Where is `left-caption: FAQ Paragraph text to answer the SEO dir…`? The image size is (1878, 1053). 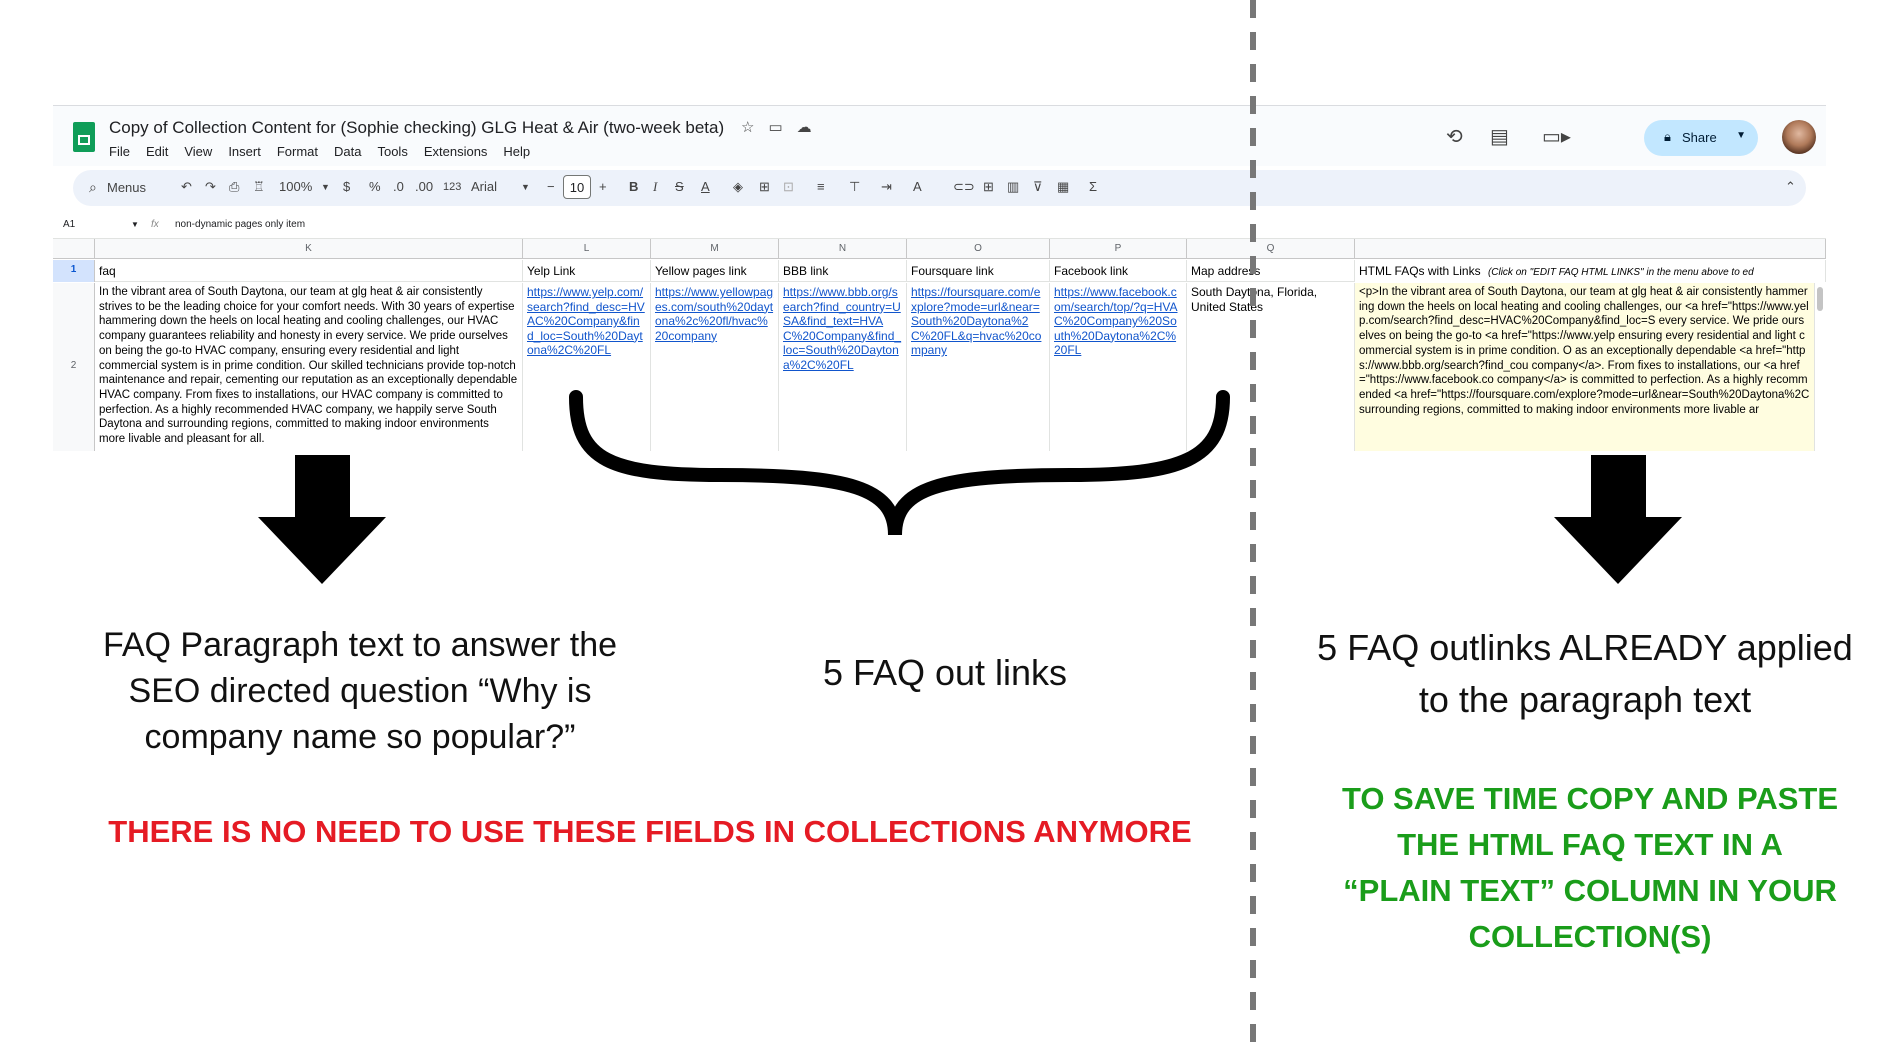 left-caption: FAQ Paragraph text to answer the SEO dir… is located at coordinates (360, 691).